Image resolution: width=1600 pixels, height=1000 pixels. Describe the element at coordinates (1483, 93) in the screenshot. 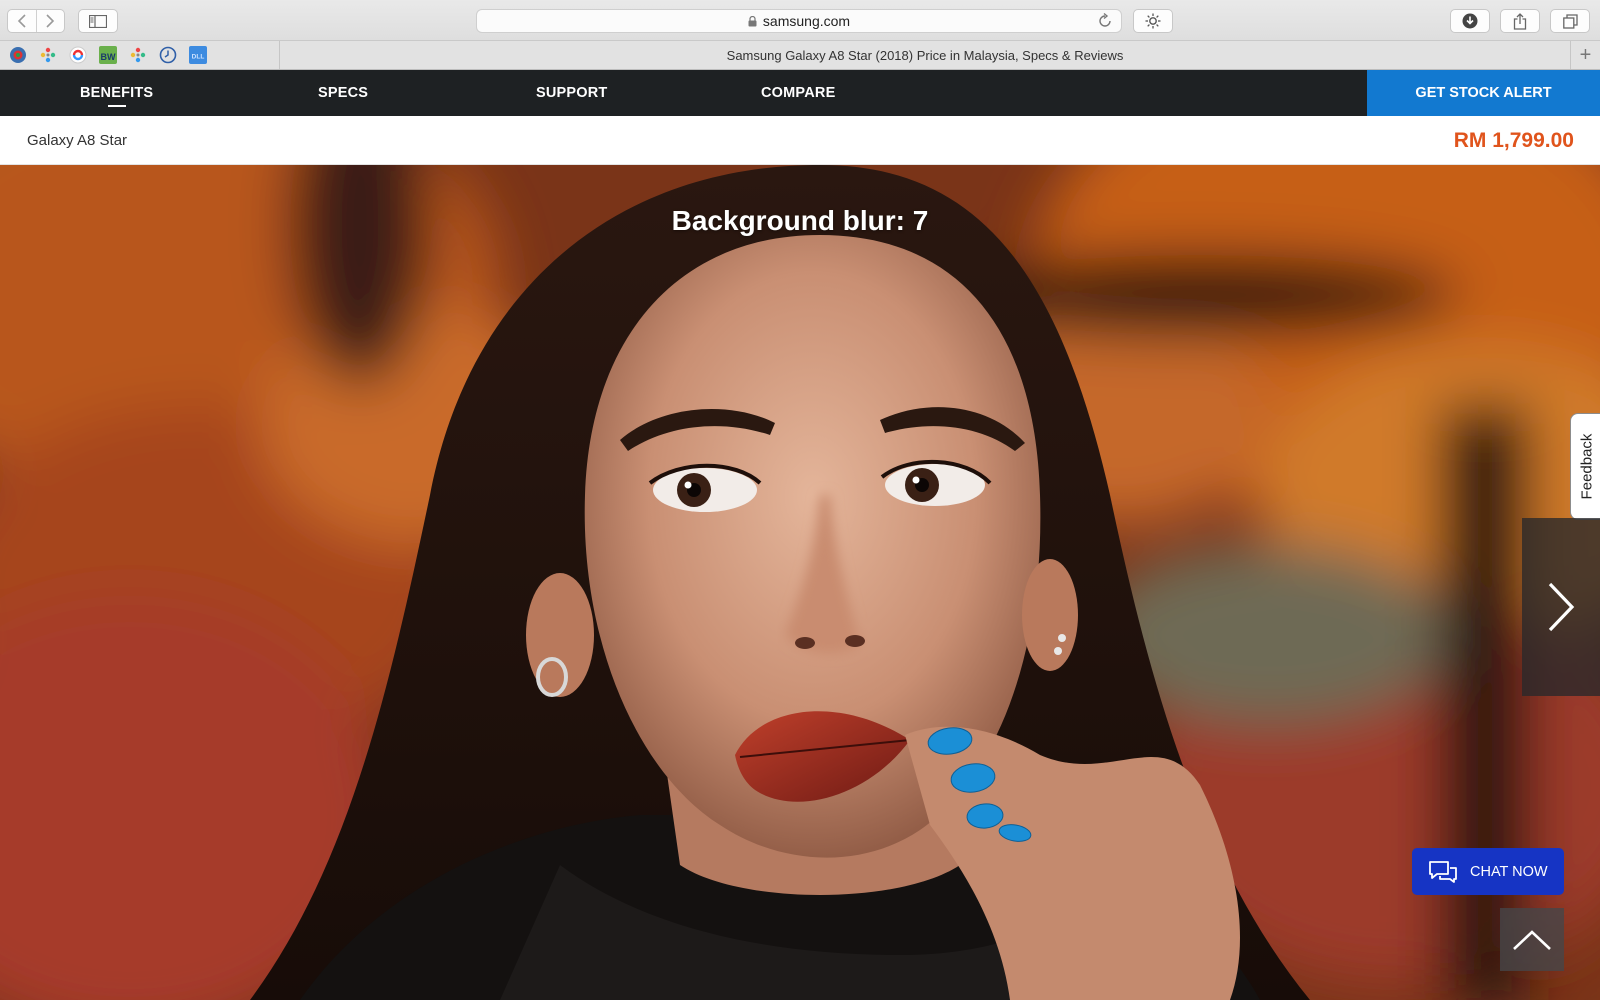

I see `get-stock-alert-button: GET STOCK ALERT` at that location.